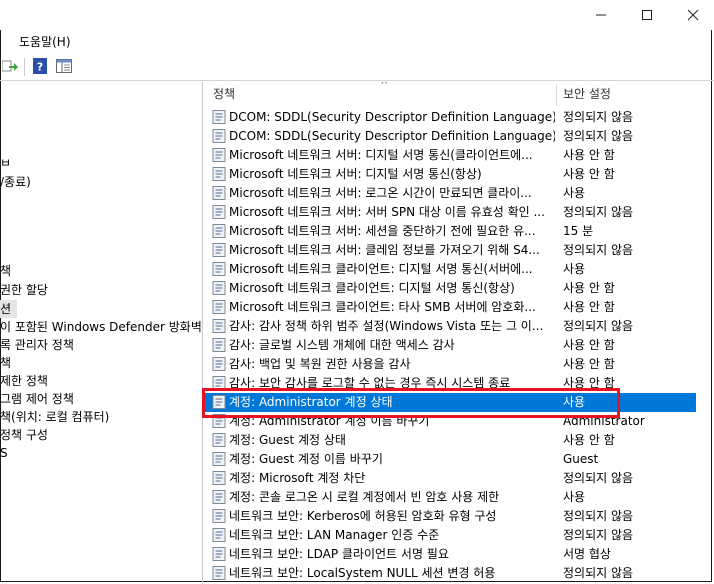  I want to click on table-row: 계정: 콘솔 로그온 시 로컬 계정에서 빈 암호 사용 제한 사용, so click(450, 497).